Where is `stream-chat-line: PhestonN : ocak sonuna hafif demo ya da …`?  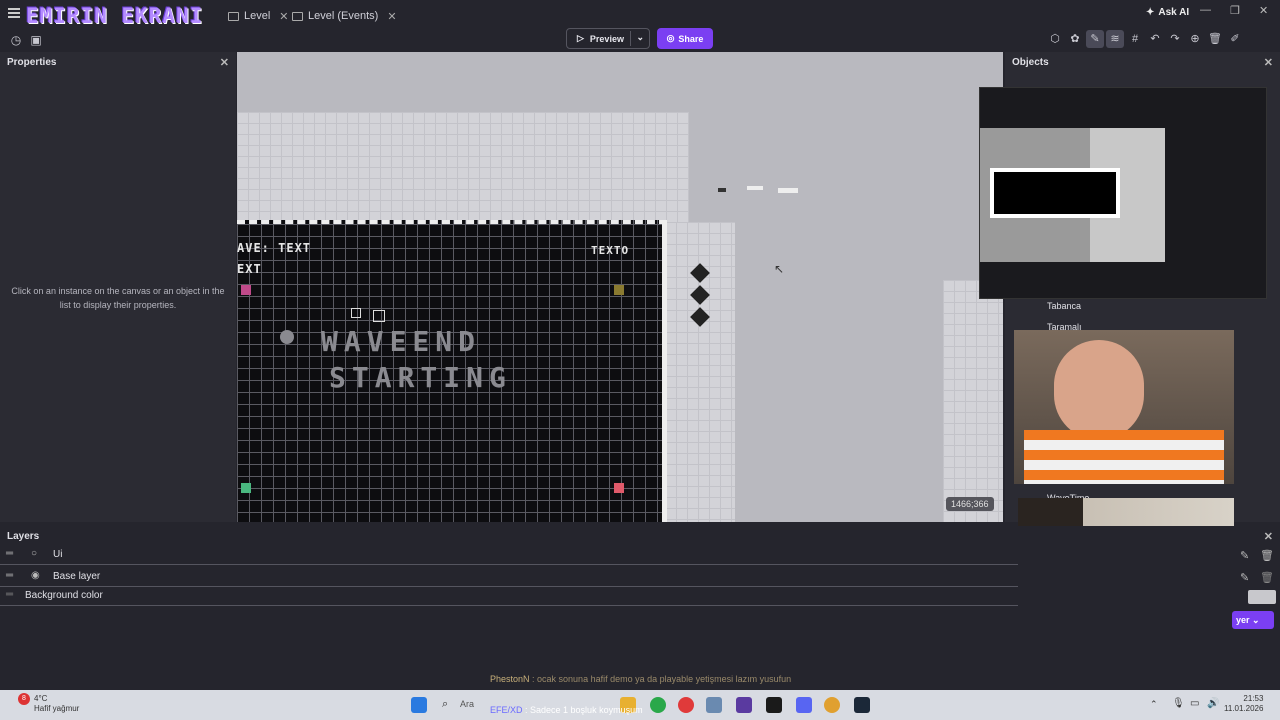
stream-chat-line: PhestonN : ocak sonuna hafif demo ya da … is located at coordinates (640, 679).